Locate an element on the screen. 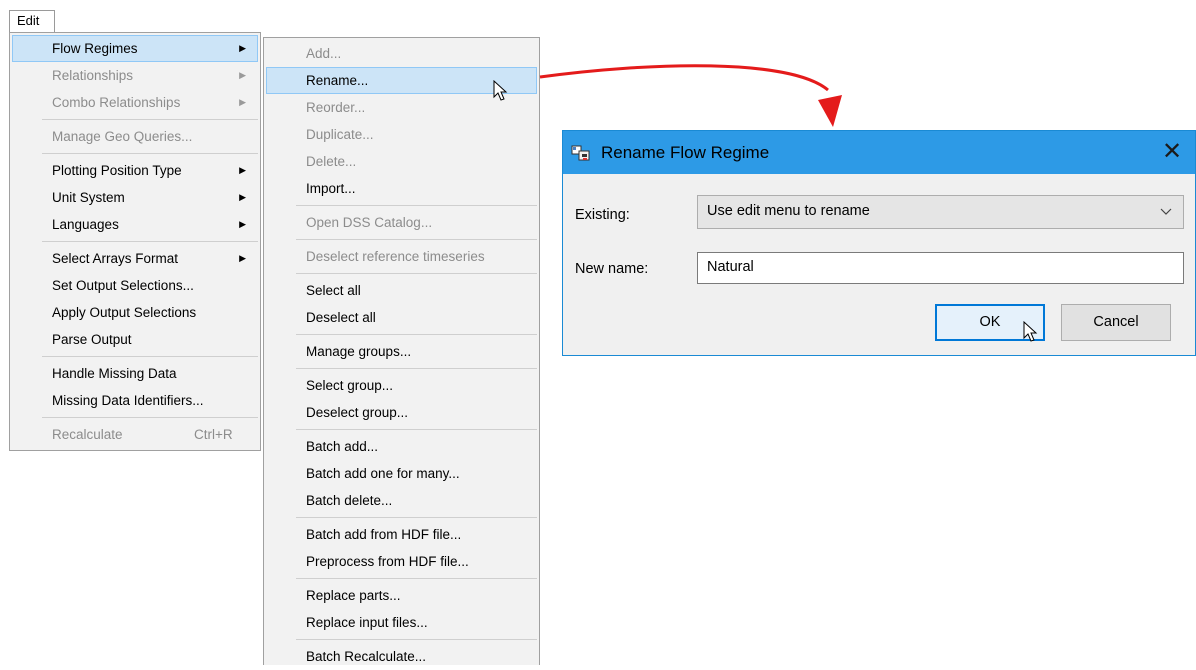 The height and width of the screenshot is (670, 1196). existing-combobox-value: Use edit menu to rename is located at coordinates (788, 211).